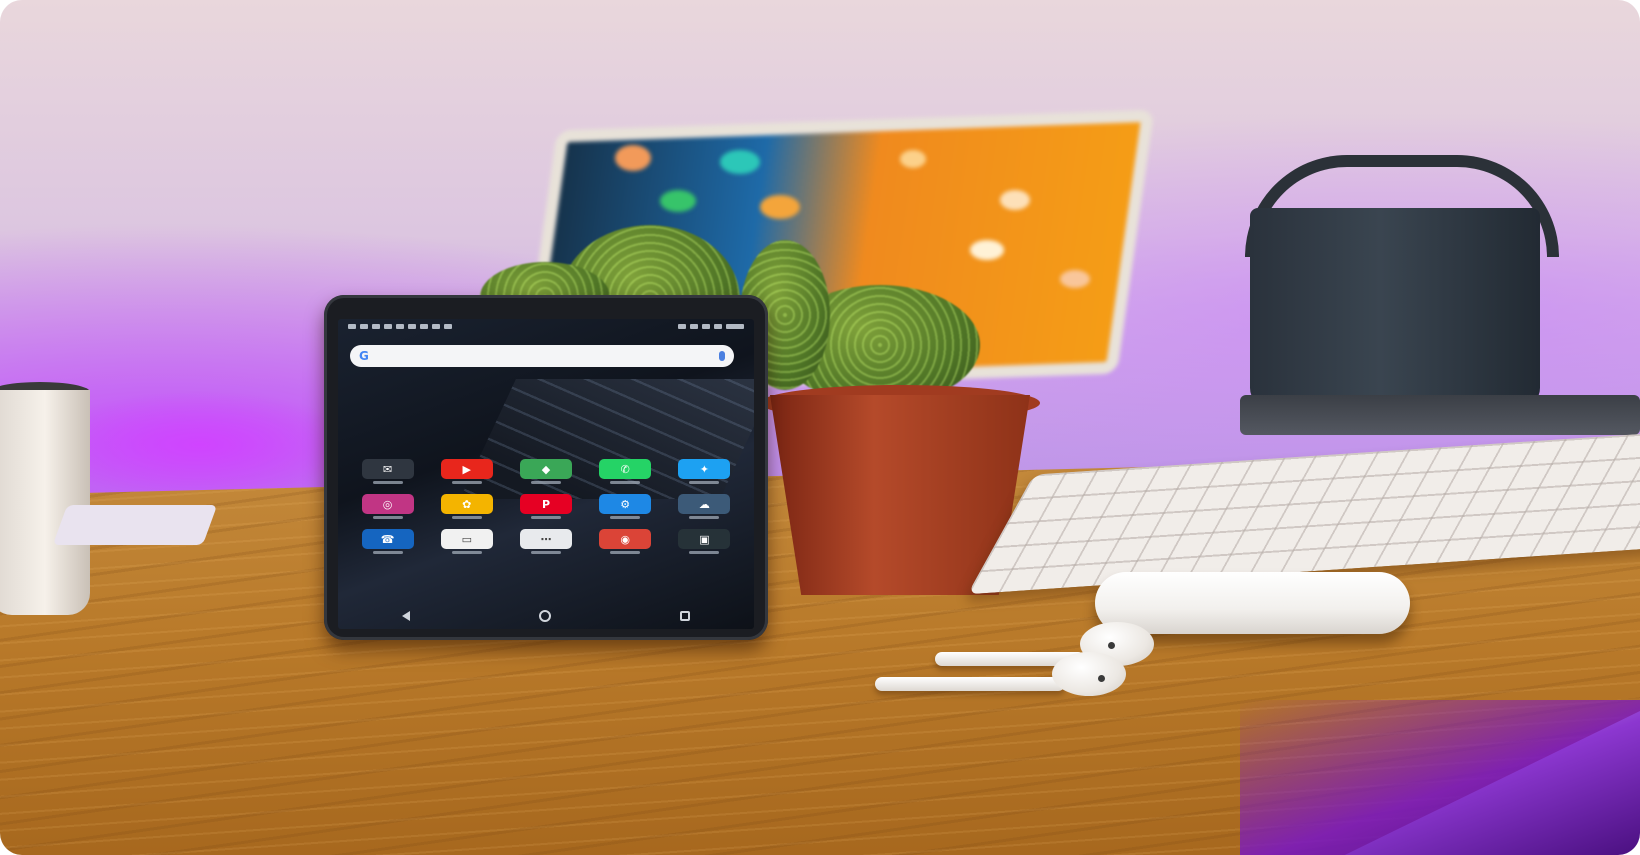 Image resolution: width=1640 pixels, height=855 pixels. I want to click on pinterest-icon: P, so click(545, 504).